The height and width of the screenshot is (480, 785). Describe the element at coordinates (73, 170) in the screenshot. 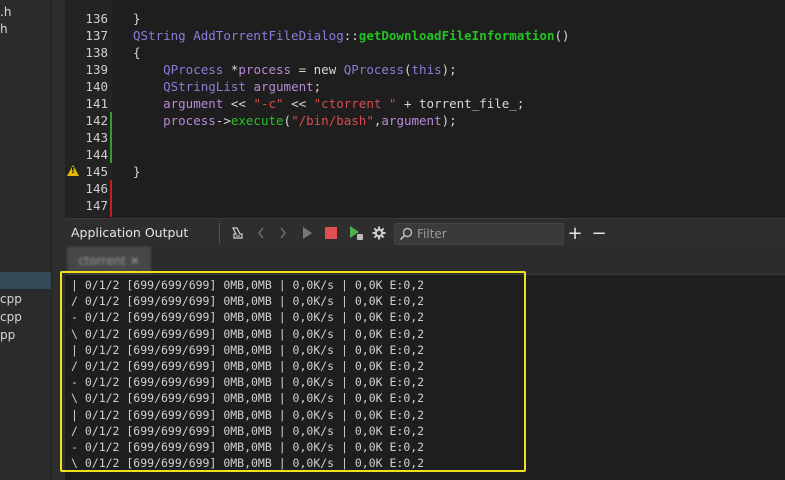

I see `warning-icon` at that location.